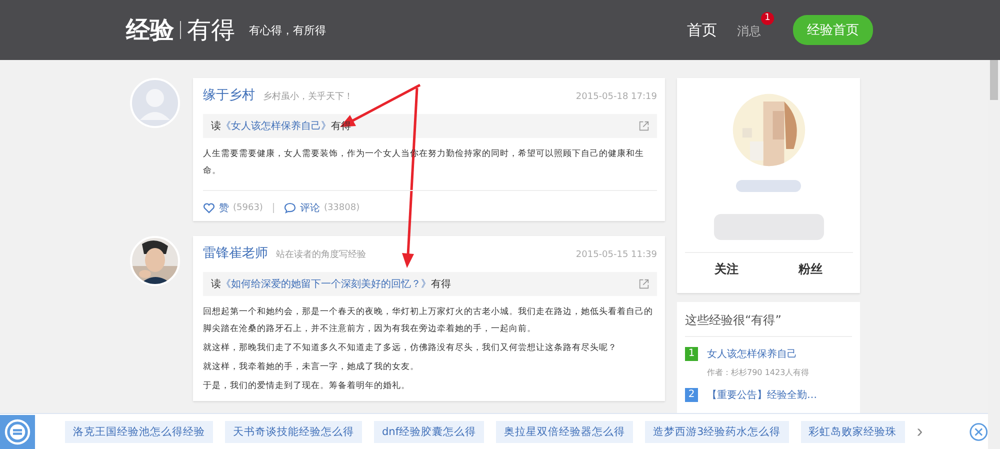 The image size is (1000, 449). Describe the element at coordinates (276, 126) in the screenshot. I see `article-link: 《女人该怎样保养自己》` at that location.